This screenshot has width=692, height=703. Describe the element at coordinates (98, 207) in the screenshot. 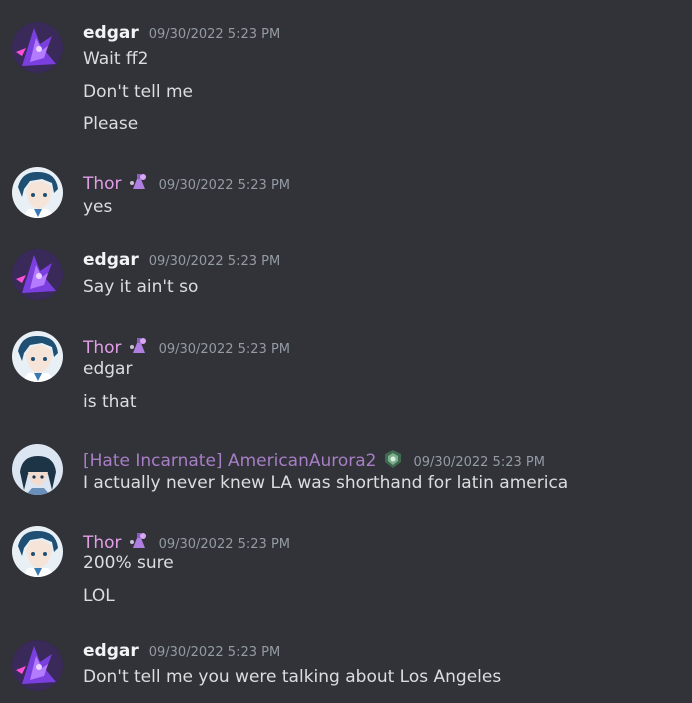

I see `message-text: yes` at that location.